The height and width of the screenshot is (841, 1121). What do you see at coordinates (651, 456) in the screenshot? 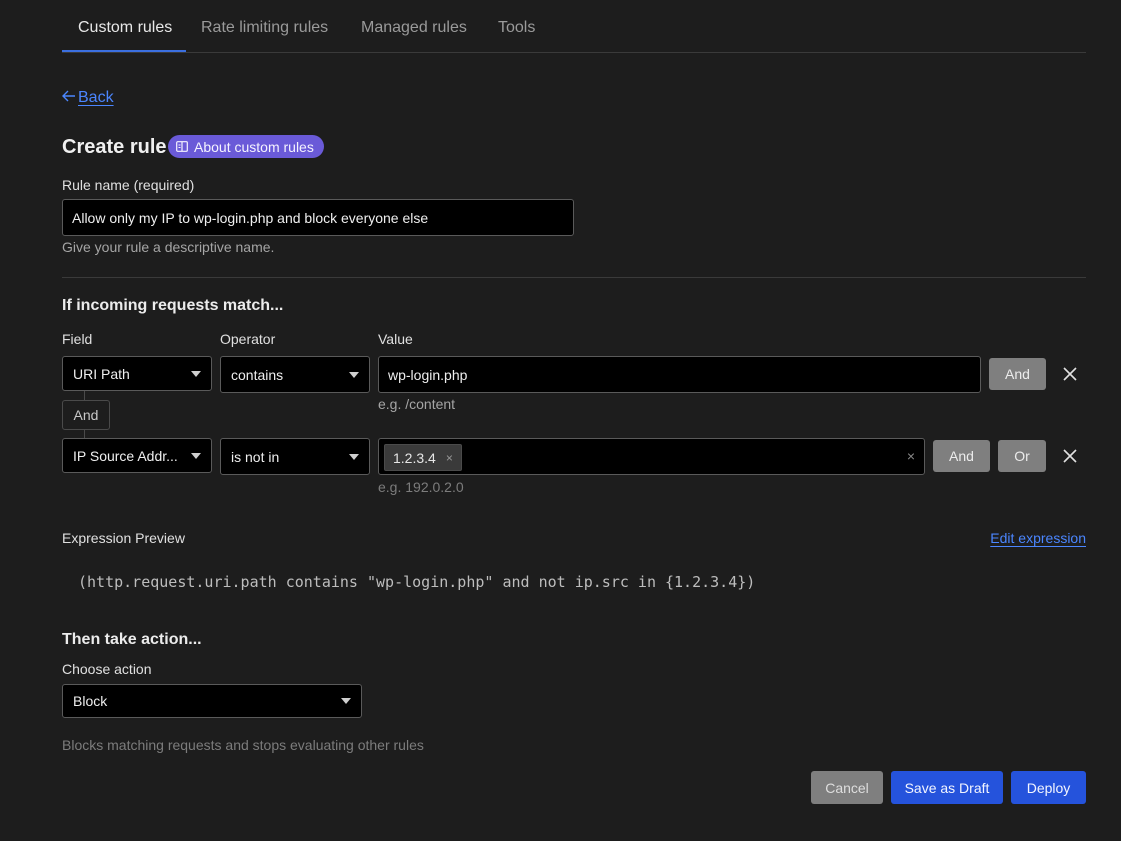
I see `value-multi-input-2: 1.2.3.4 × ×` at bounding box center [651, 456].